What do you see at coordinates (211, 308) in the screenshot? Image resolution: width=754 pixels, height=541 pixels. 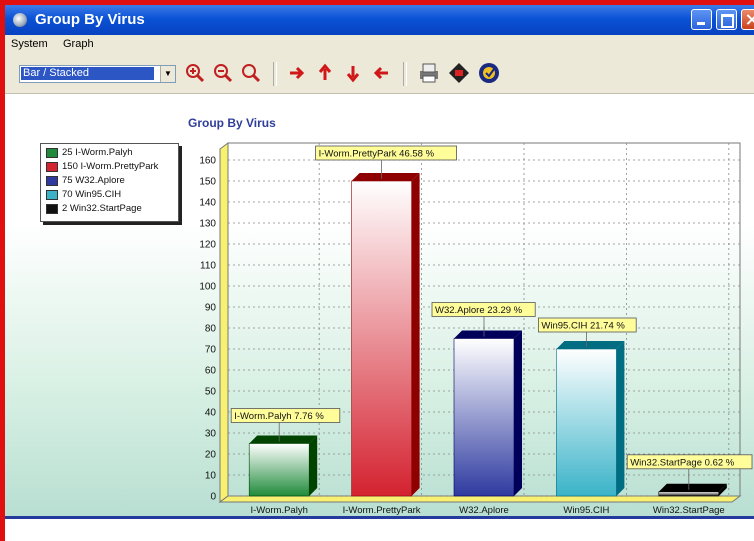 I see `y-tick-label: 90` at bounding box center [211, 308].